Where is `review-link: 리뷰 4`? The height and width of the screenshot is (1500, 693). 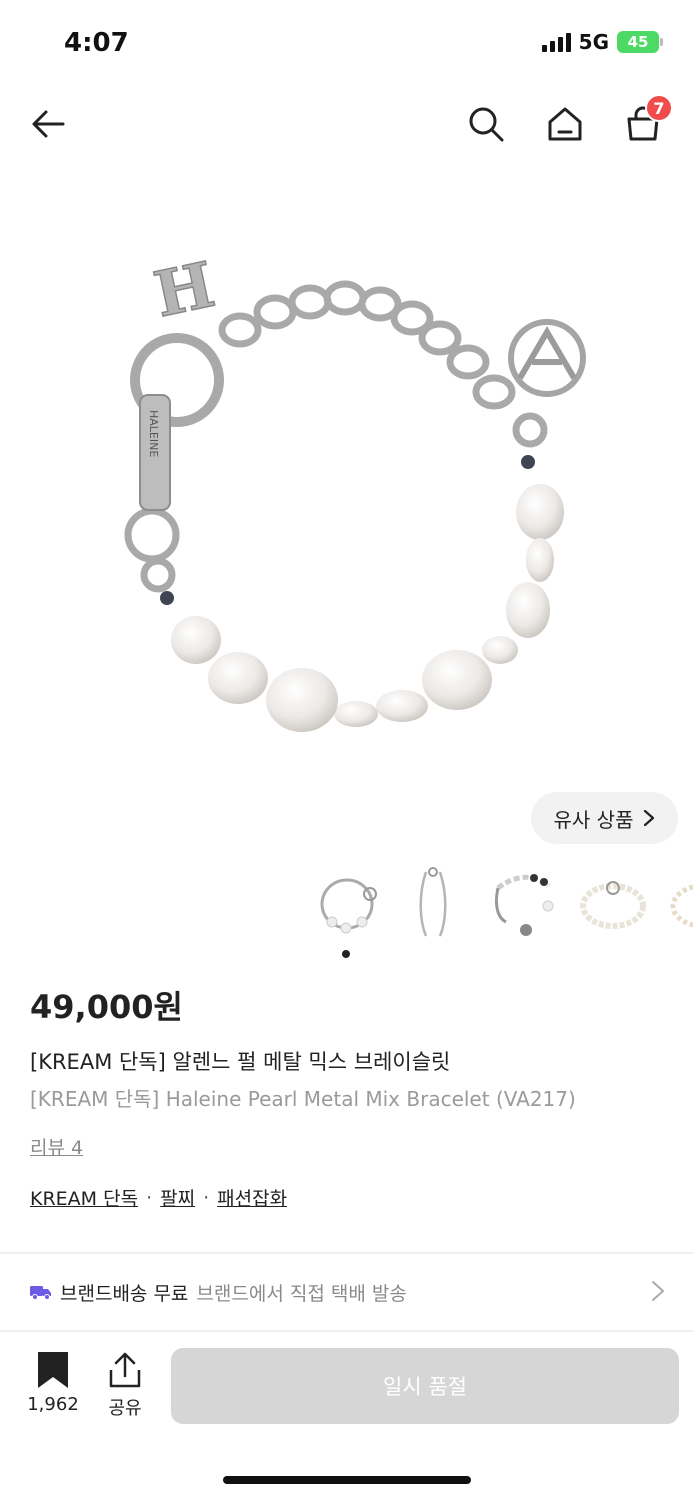 review-link: 리뷰 4 is located at coordinates (56, 1146).